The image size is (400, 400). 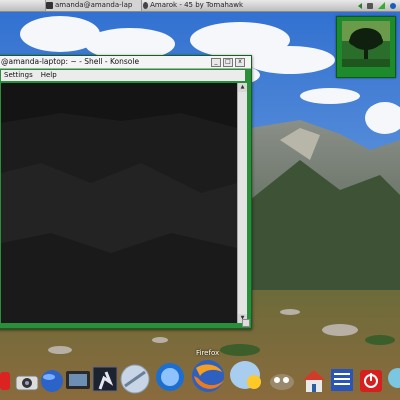 What do you see at coordinates (27, 383) in the screenshot?
I see `screenshot-icon` at bounding box center [27, 383].